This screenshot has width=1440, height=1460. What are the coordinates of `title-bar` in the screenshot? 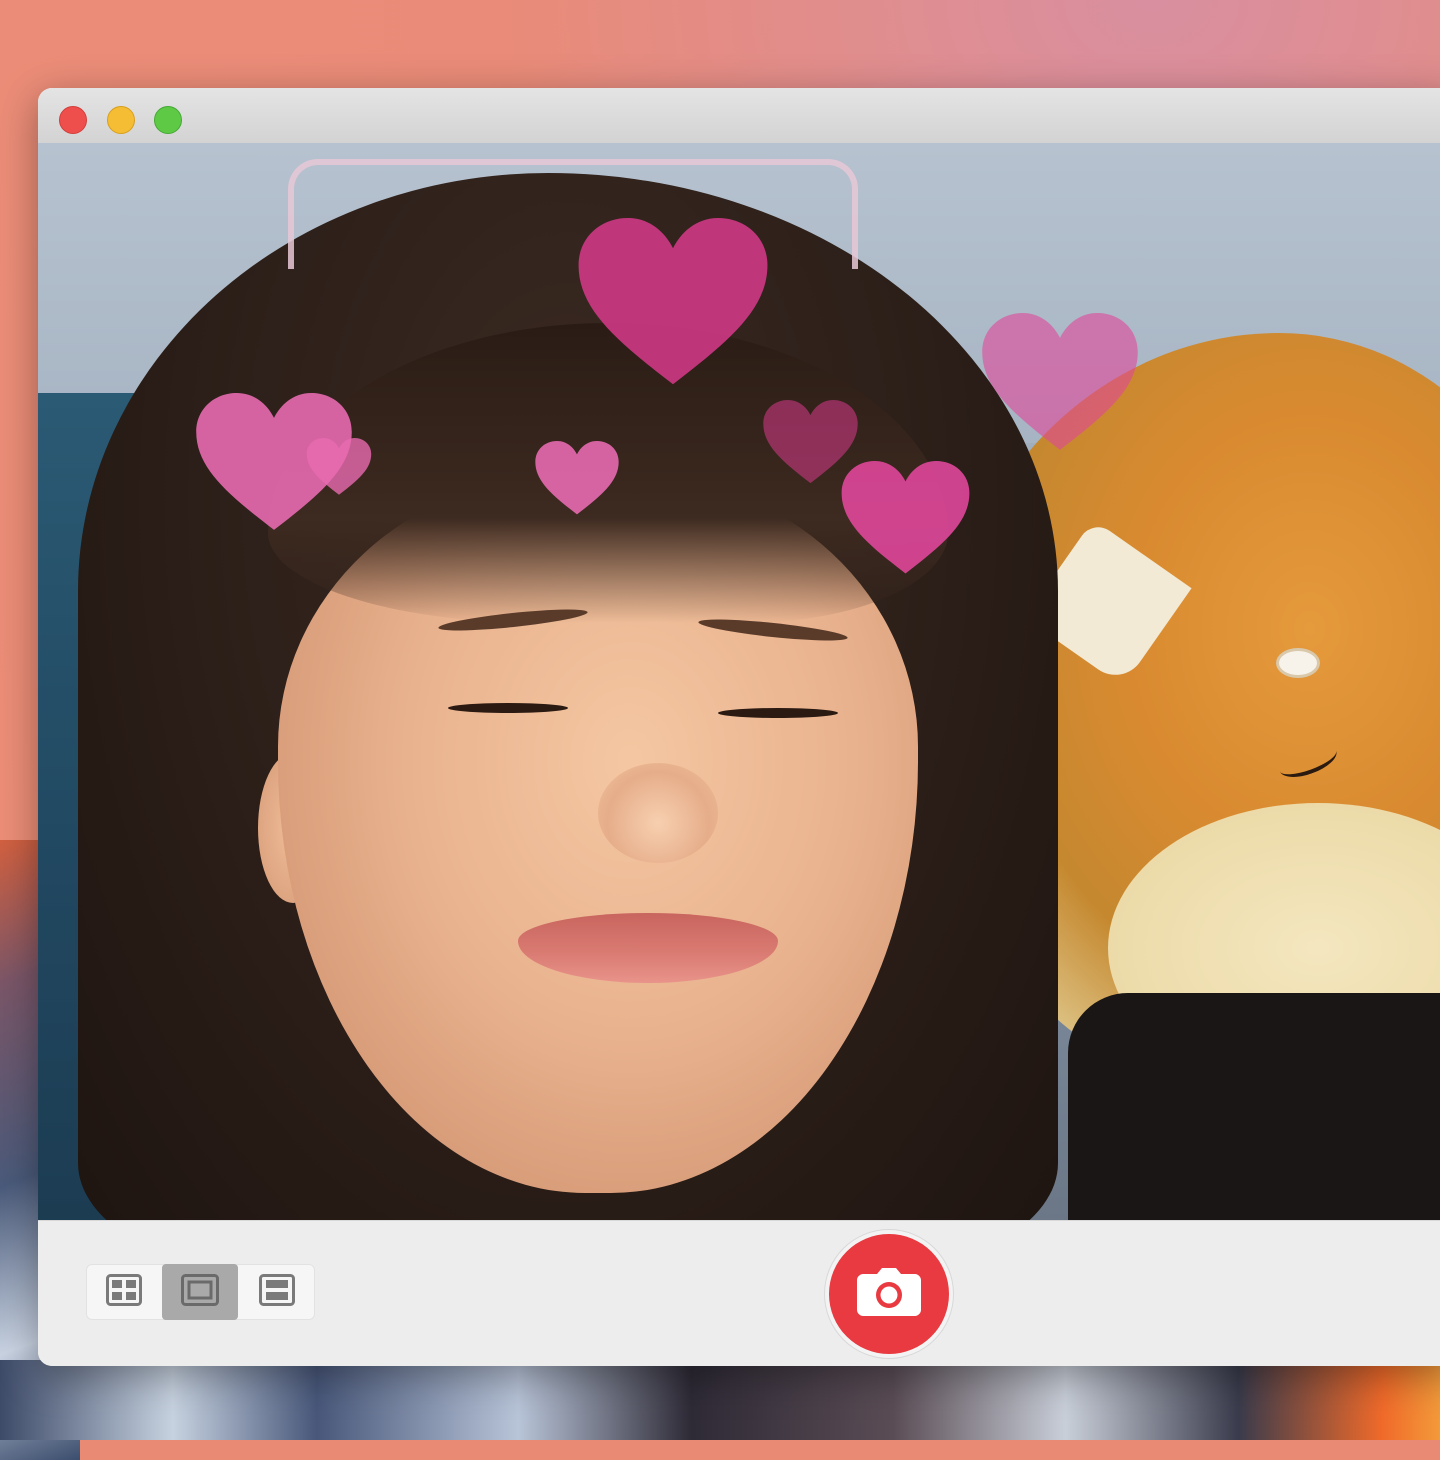 It's located at (739, 116).